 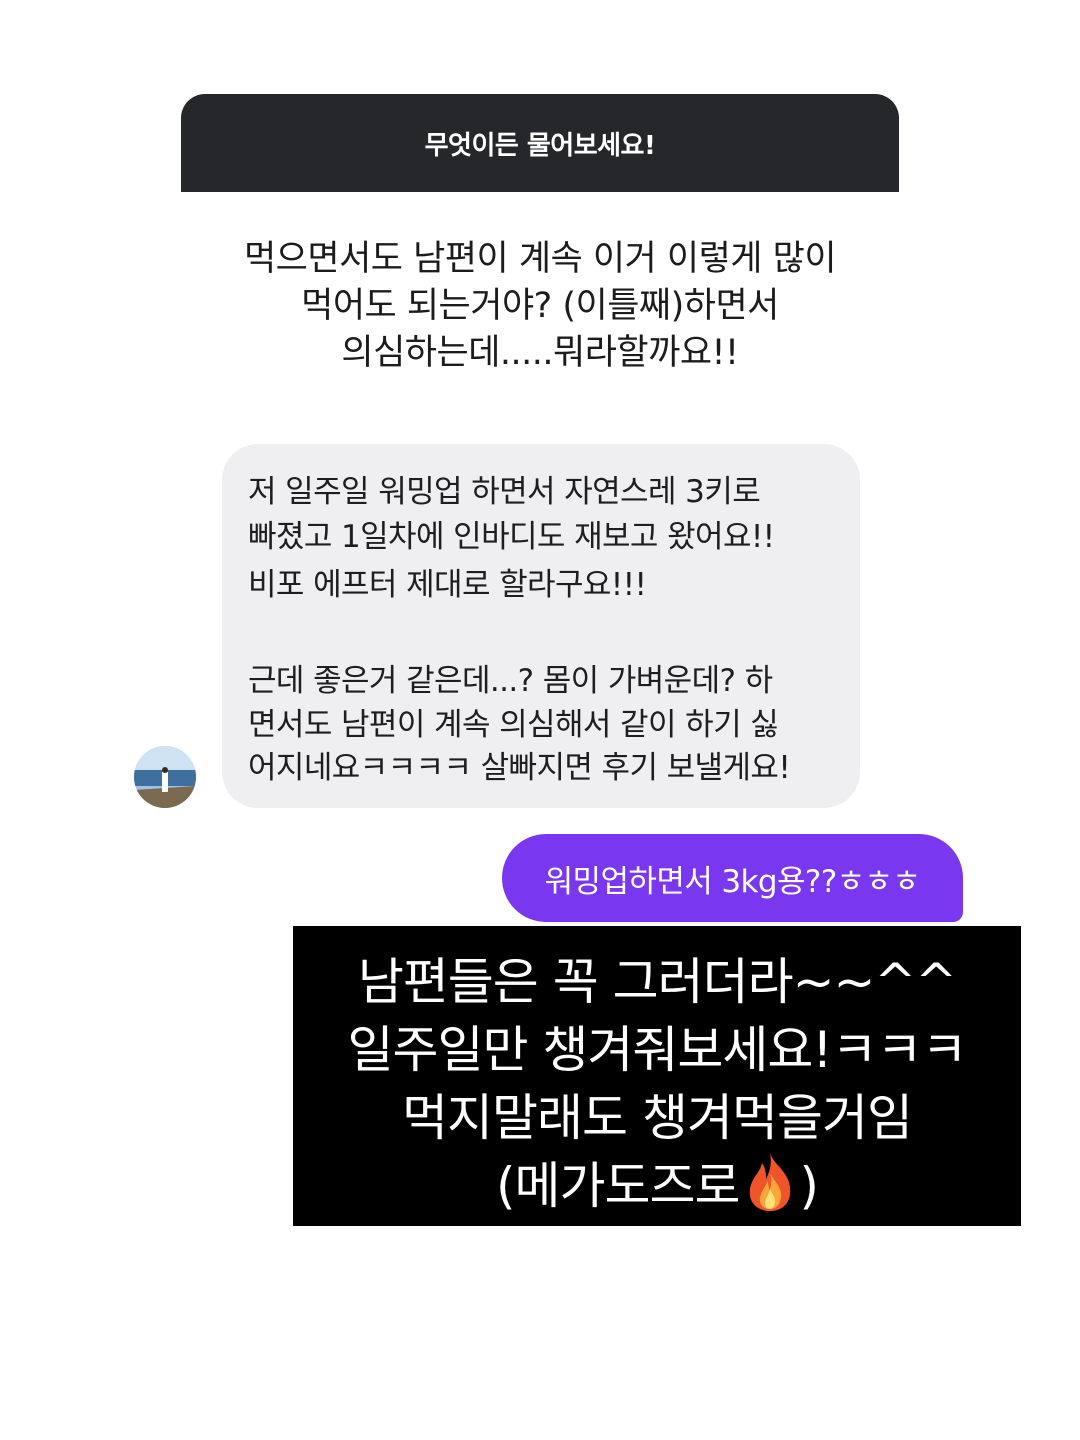 What do you see at coordinates (732, 881) in the screenshot?
I see `outgoing-message-text: 워밍업하면서 3kg용??ㅎㅎㅎ` at bounding box center [732, 881].